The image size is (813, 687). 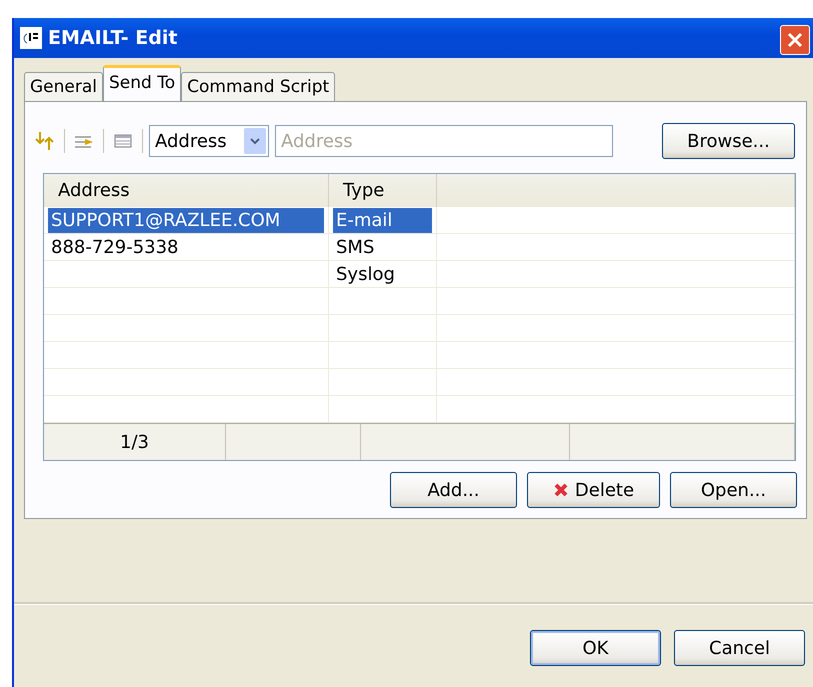 I want to click on table-cell: SUPPORT1@RAZLEE.COM, so click(x=186, y=220).